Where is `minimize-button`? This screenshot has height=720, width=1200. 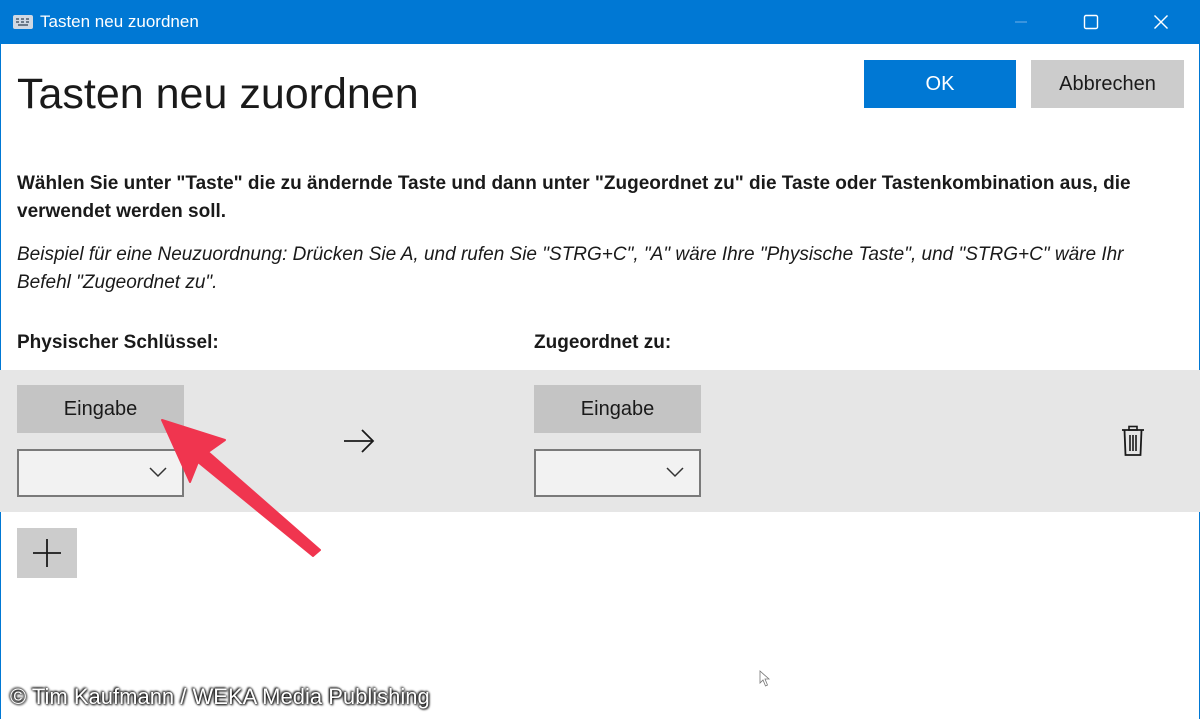
minimize-button is located at coordinates (1021, 22).